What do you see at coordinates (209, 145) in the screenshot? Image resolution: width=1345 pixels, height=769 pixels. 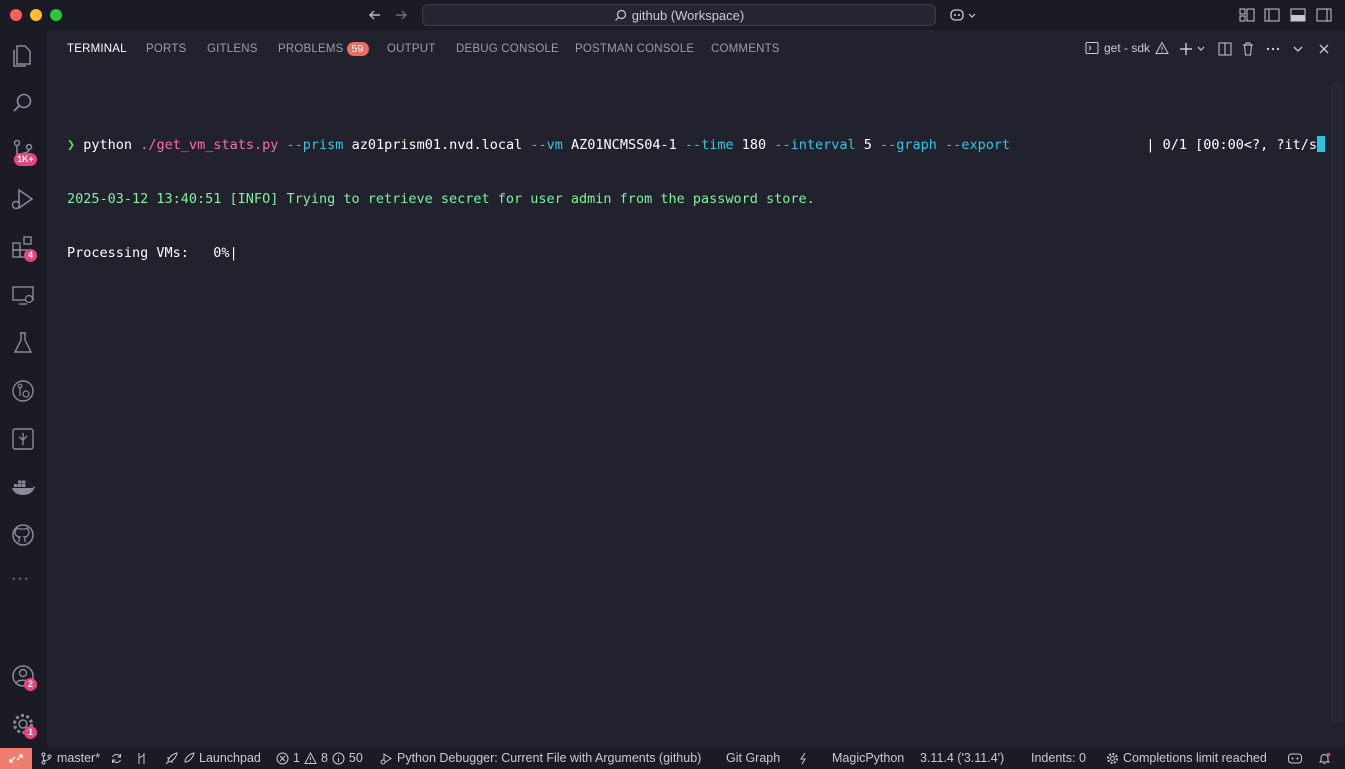 I see `cmd-script: ./get_vm_stats.py` at bounding box center [209, 145].